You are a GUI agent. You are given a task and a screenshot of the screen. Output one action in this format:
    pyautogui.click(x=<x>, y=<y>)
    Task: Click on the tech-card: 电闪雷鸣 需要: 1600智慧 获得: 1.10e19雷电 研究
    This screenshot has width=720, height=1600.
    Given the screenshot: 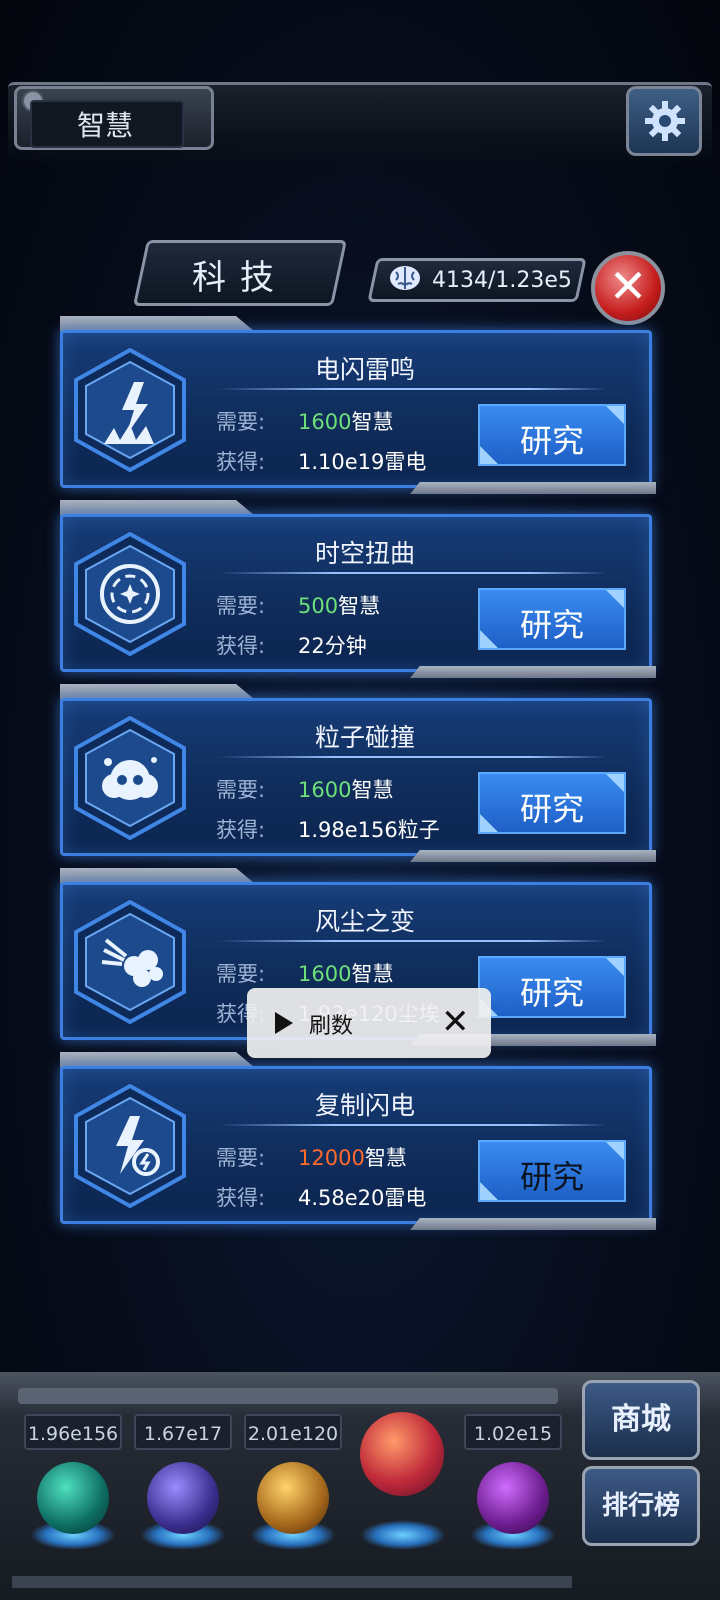 What is the action you would take?
    pyautogui.click(x=358, y=408)
    